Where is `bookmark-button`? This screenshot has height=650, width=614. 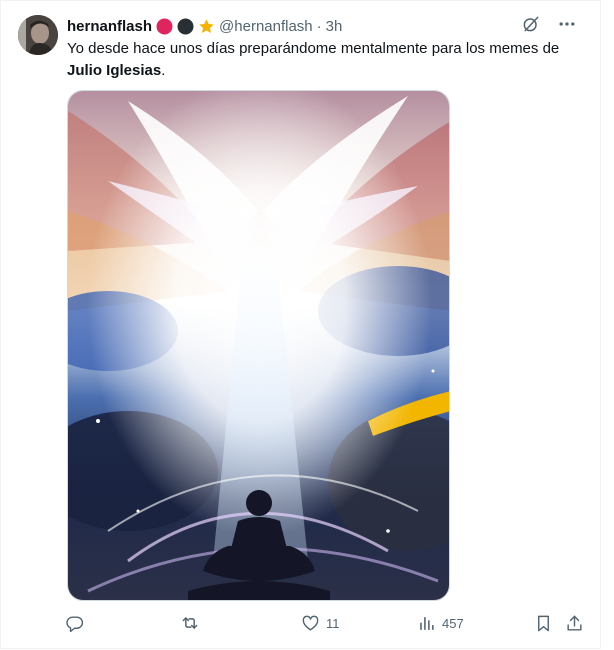 bookmark-button is located at coordinates (543, 623).